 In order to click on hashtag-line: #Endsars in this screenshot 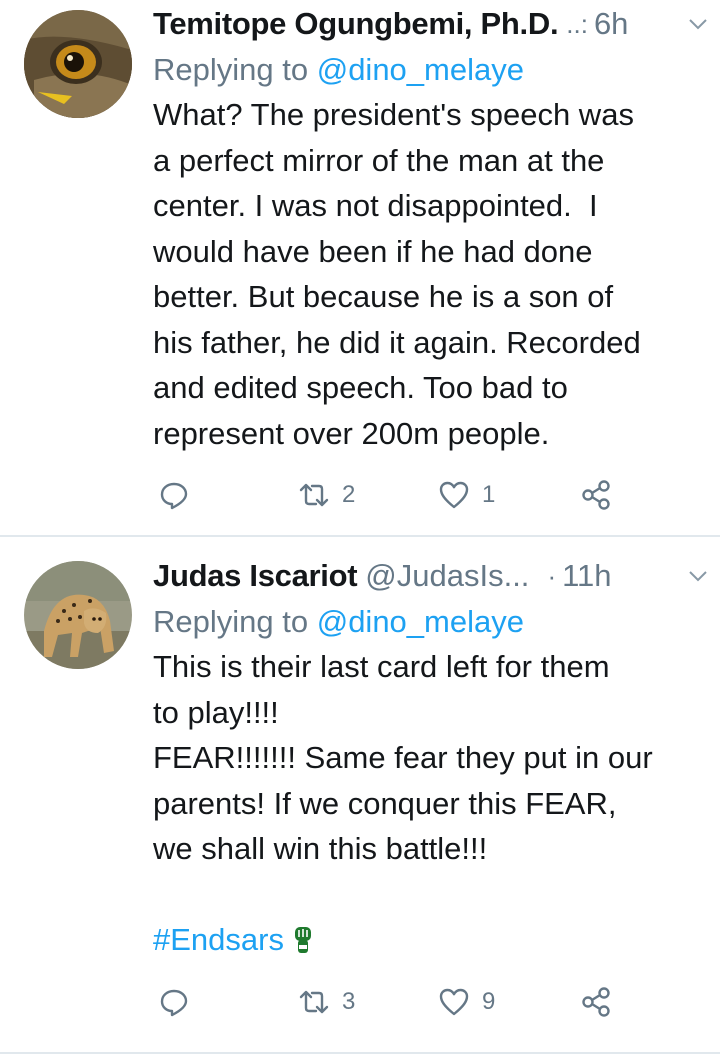, I will do `click(426, 940)`.